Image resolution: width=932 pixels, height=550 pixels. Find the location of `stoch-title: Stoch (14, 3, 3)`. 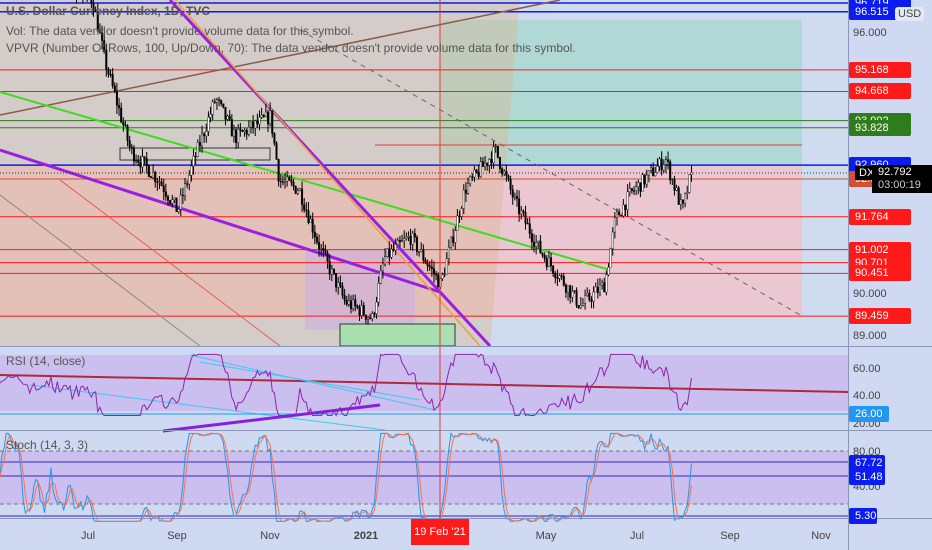

stoch-title: Stoch (14, 3, 3) is located at coordinates (47, 445).